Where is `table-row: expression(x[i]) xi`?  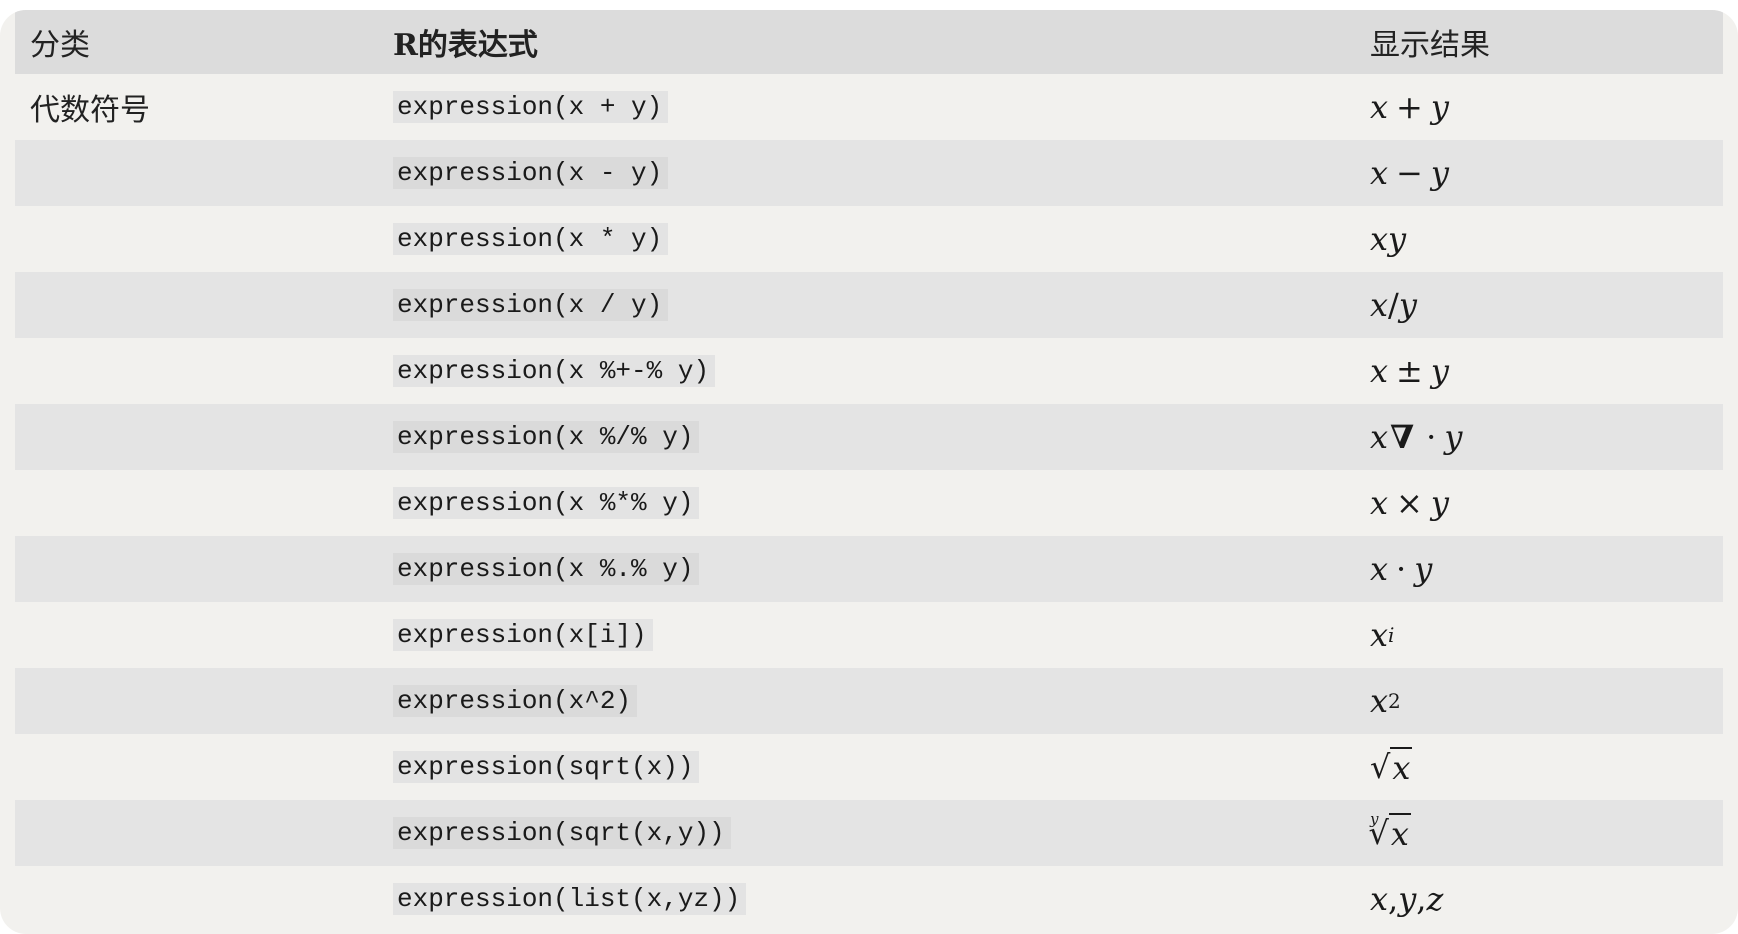 table-row: expression(x[i]) xi is located at coordinates (869, 635).